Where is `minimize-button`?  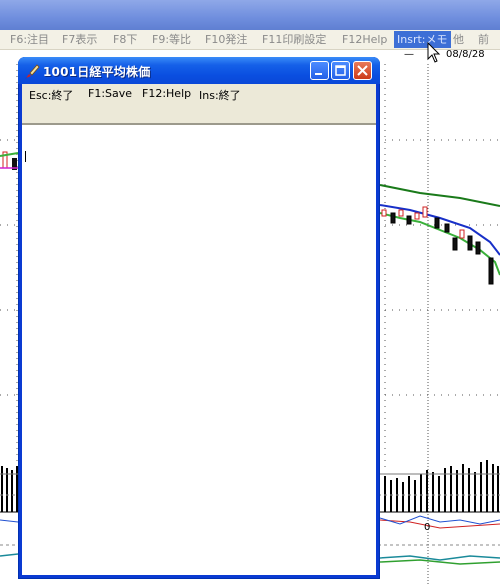 minimize-button is located at coordinates (319, 70).